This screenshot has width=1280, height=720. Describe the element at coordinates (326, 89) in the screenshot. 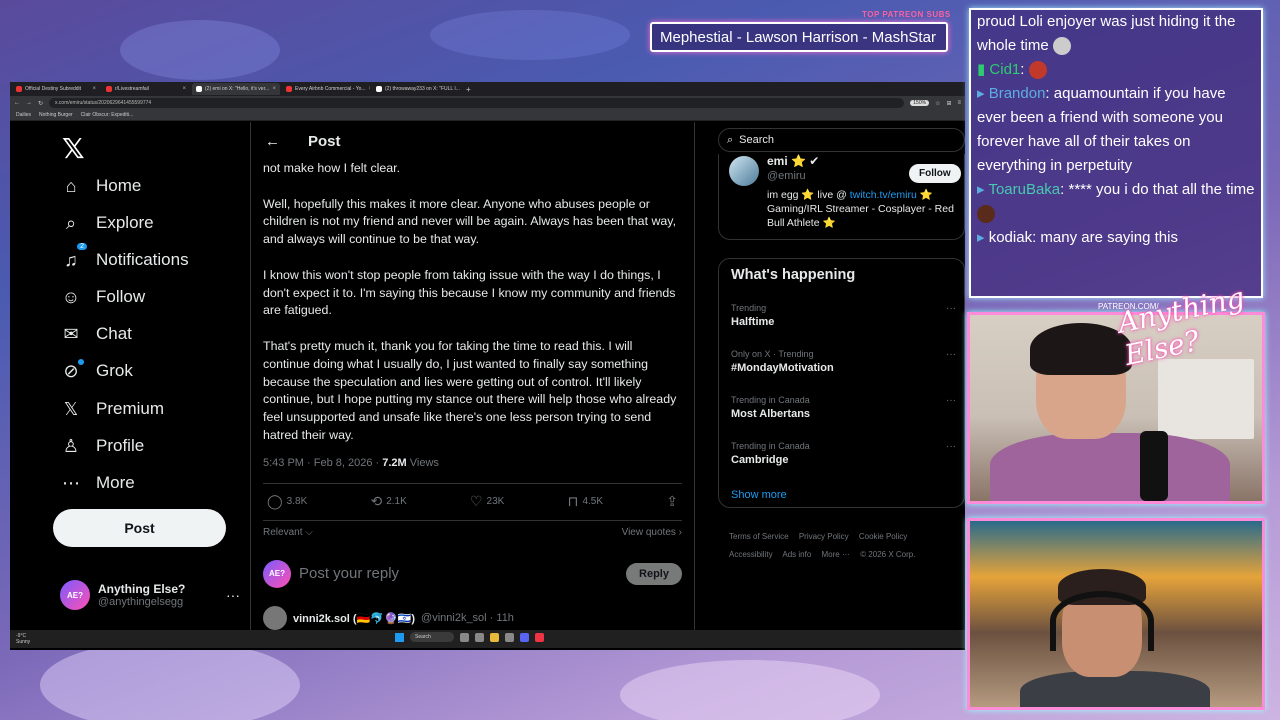

I see `browser-tab: Every Airbnb Commercial - Yo...×` at that location.